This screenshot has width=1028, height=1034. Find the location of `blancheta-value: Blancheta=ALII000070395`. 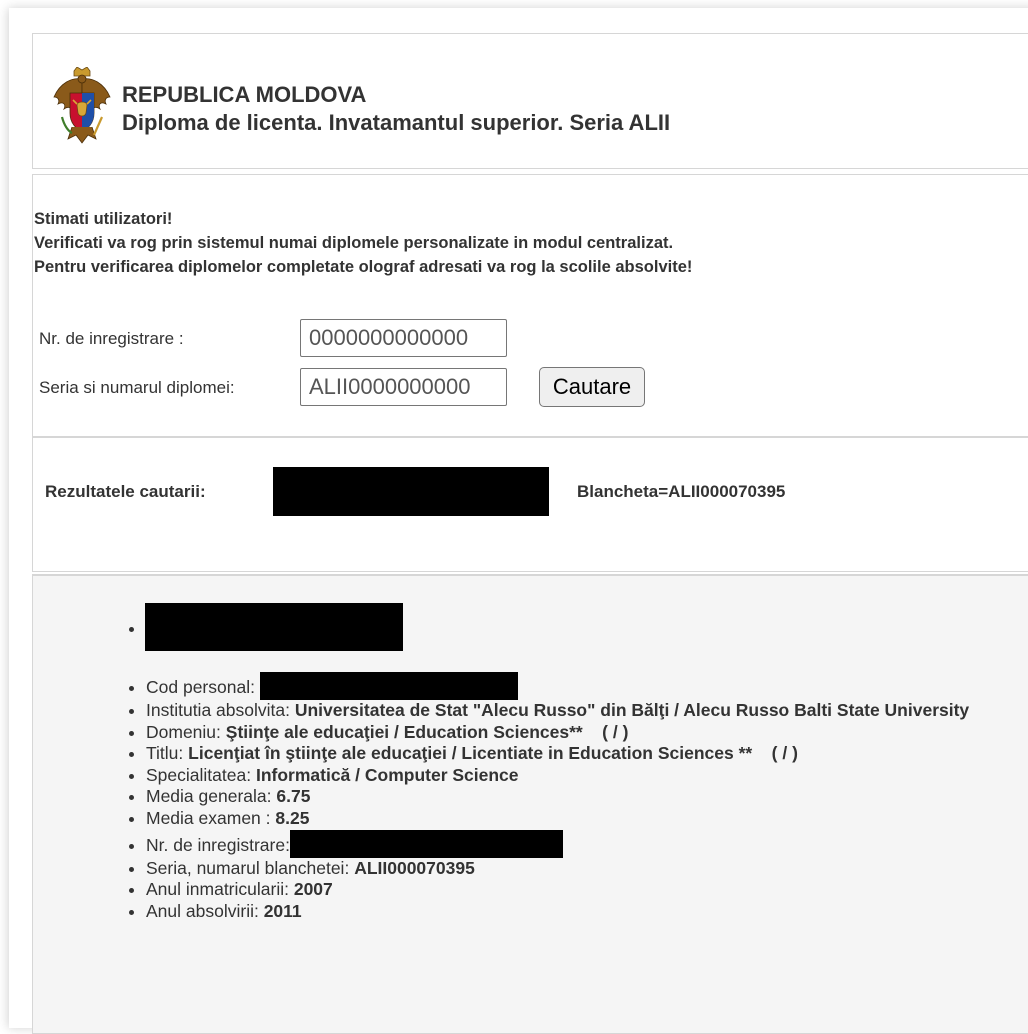

blancheta-value: Blancheta=ALII000070395 is located at coordinates (681, 491).